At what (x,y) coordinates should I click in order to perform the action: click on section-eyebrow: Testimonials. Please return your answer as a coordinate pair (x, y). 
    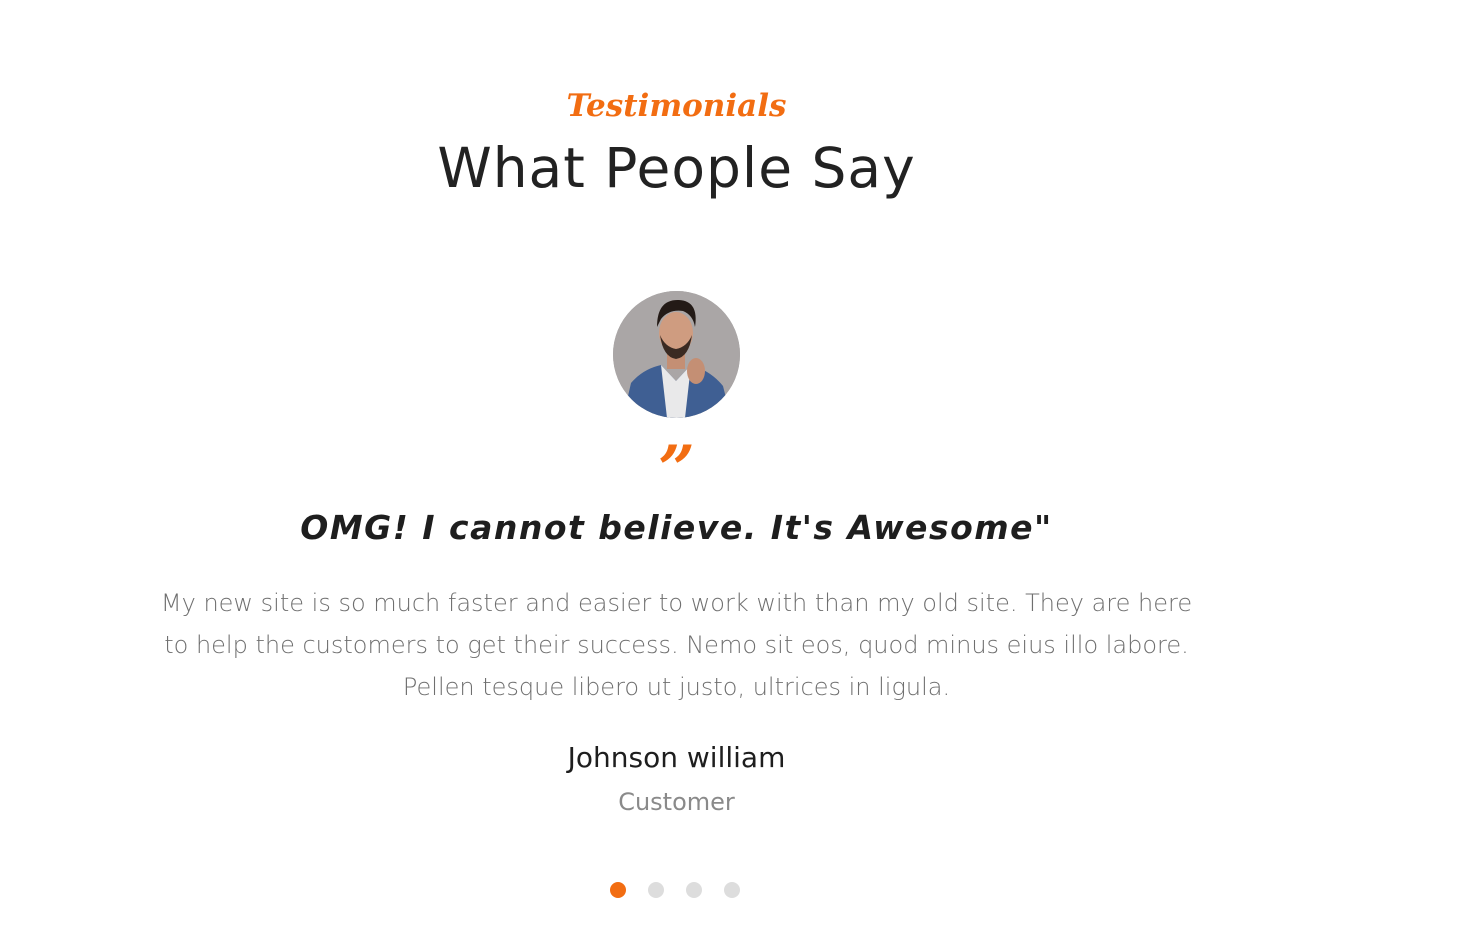
    Looking at the image, I should click on (676, 106).